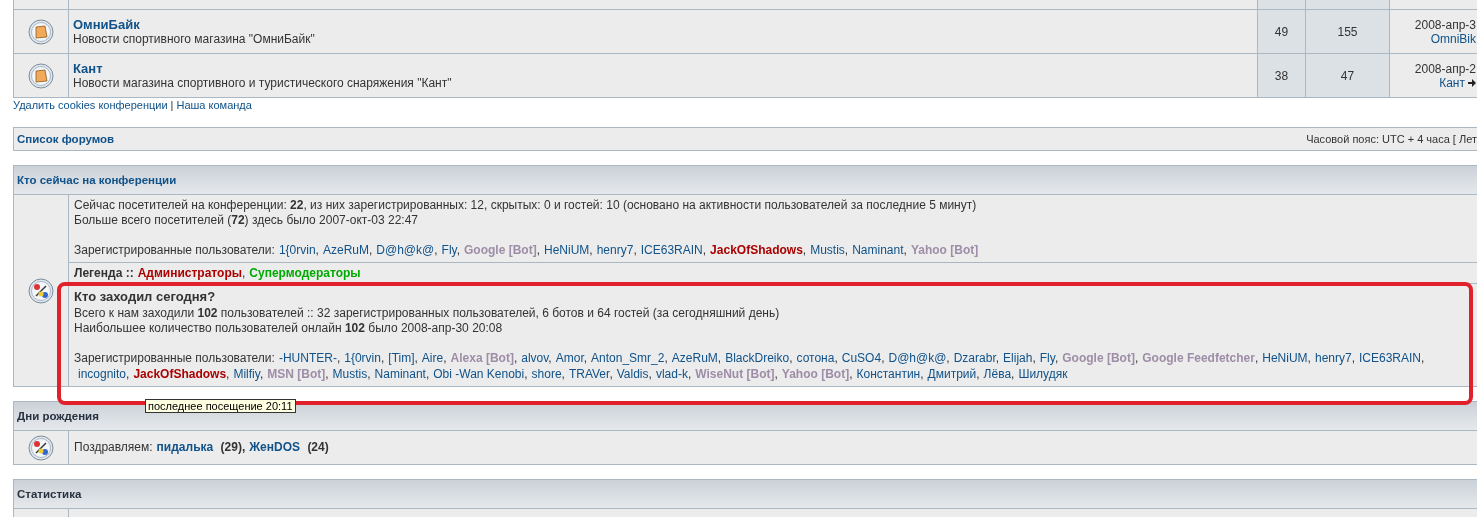  What do you see at coordinates (307, 358) in the screenshot?
I see `user-link: -HUNTER-` at bounding box center [307, 358].